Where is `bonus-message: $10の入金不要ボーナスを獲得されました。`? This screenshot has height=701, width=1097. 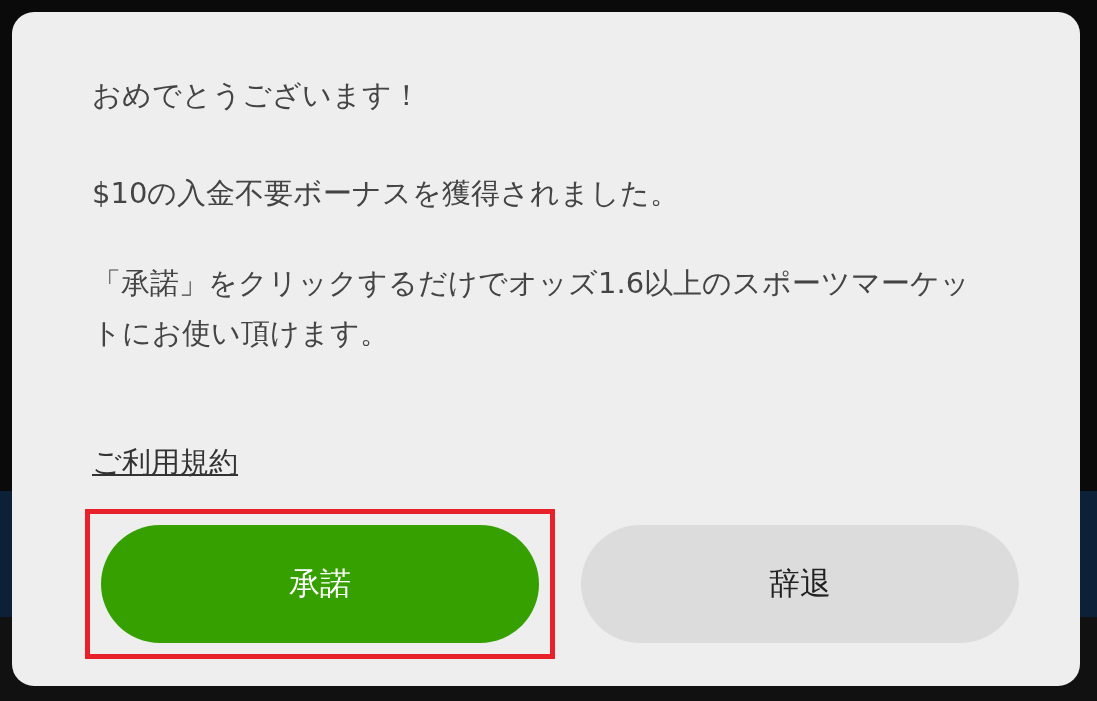 bonus-message: $10の入金不要ボーナスを獲得されました。 is located at coordinates (386, 193).